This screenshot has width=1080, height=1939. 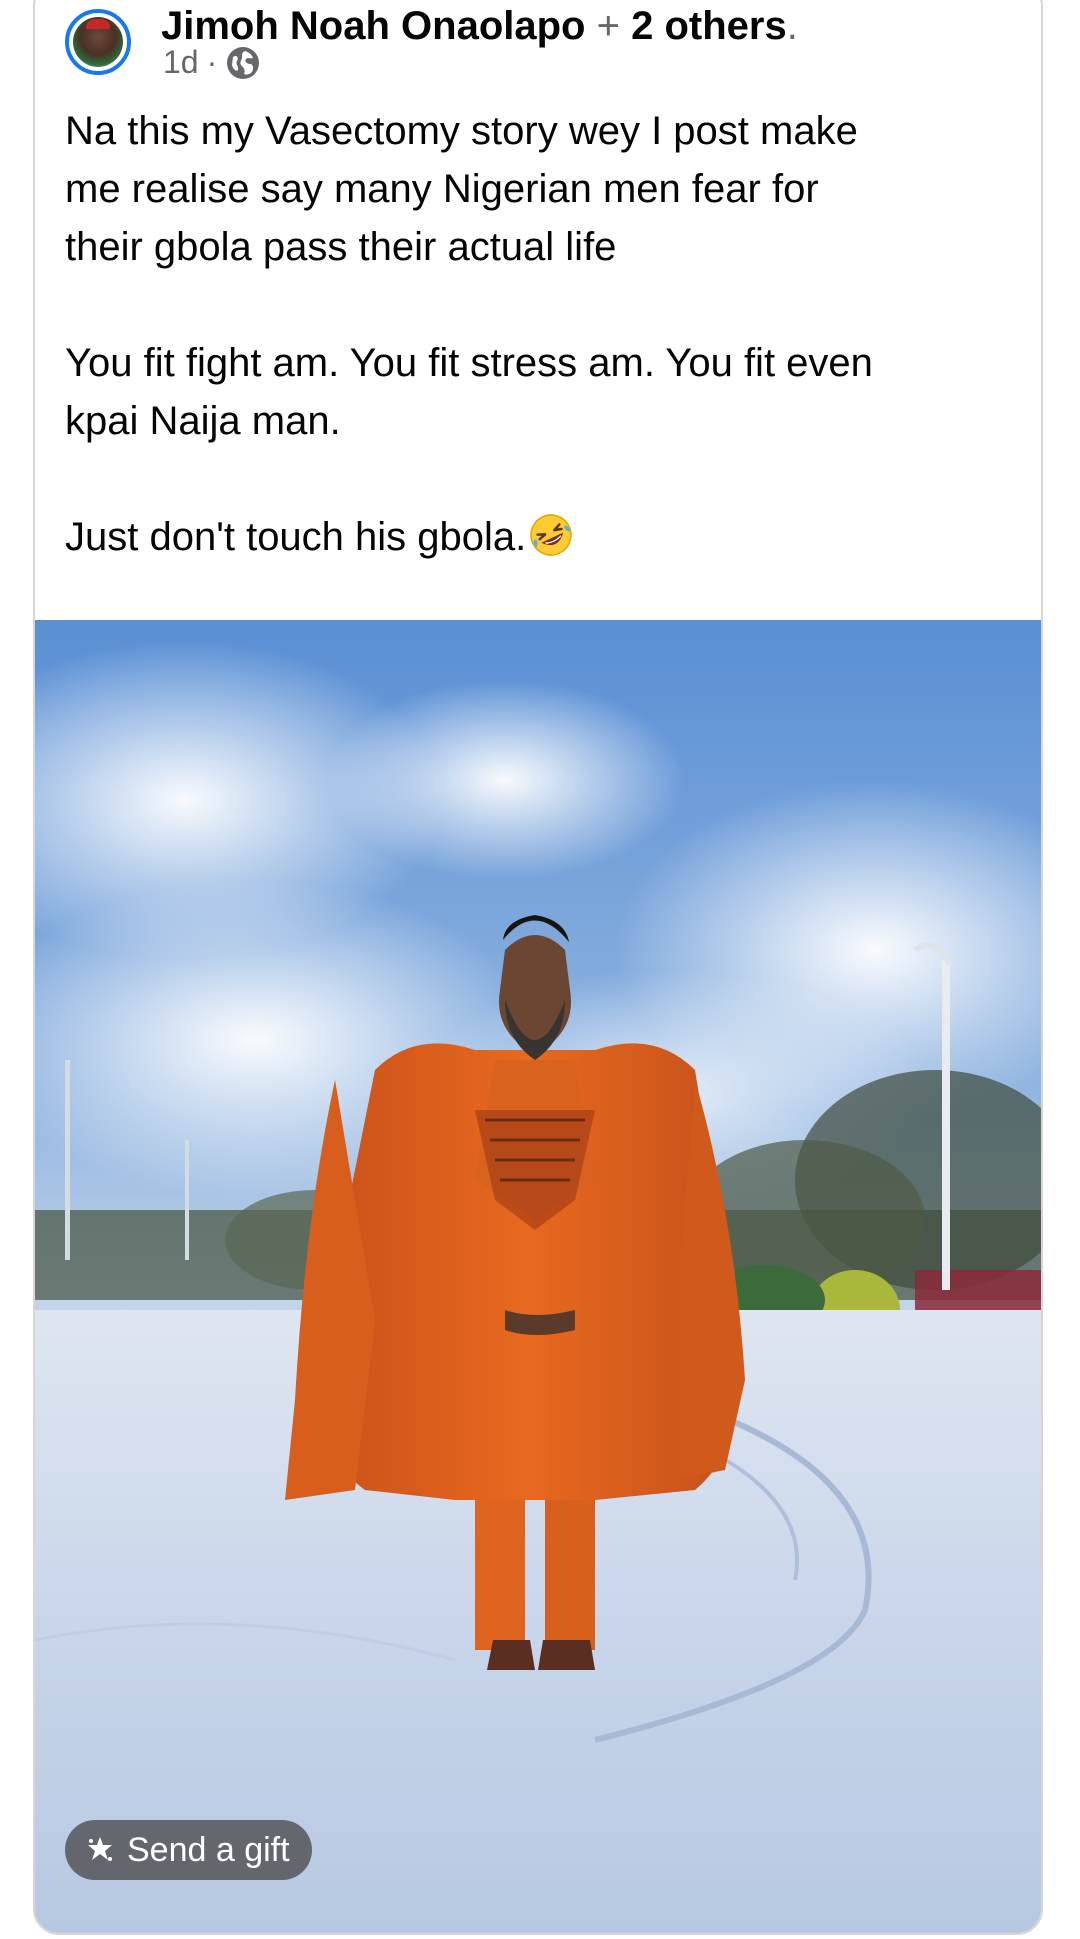 I want to click on post-timestamp: 1d, so click(x=181, y=62).